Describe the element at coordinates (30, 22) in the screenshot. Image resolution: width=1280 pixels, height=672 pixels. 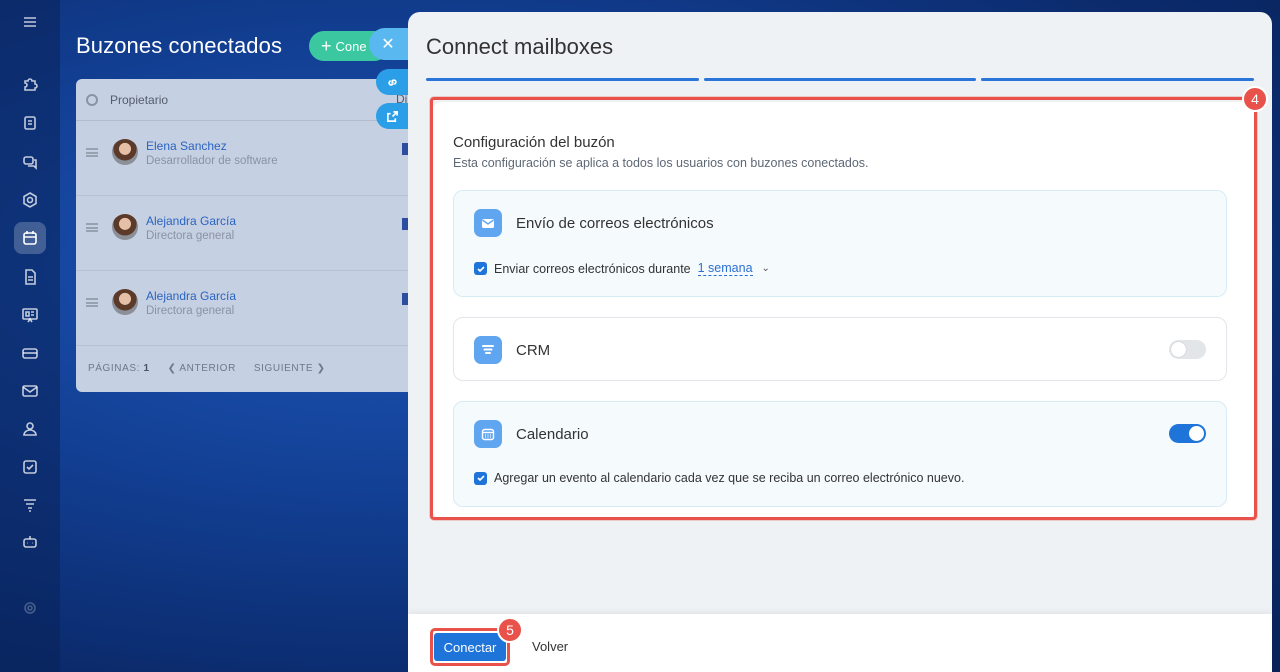
I see `menu-icon` at that location.